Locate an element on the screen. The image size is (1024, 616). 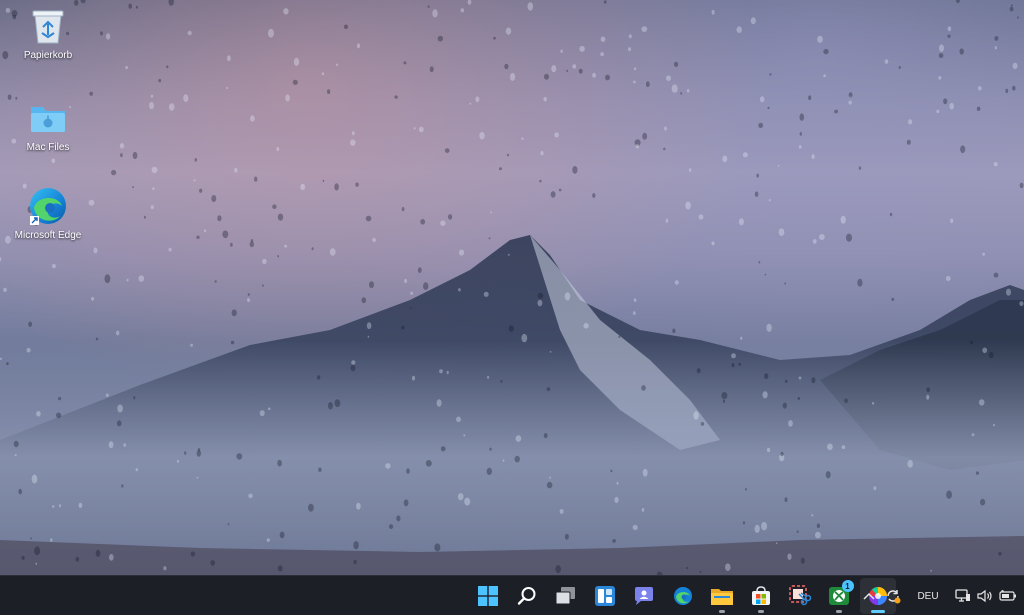
file-explorer-button is located at coordinates (722, 596).